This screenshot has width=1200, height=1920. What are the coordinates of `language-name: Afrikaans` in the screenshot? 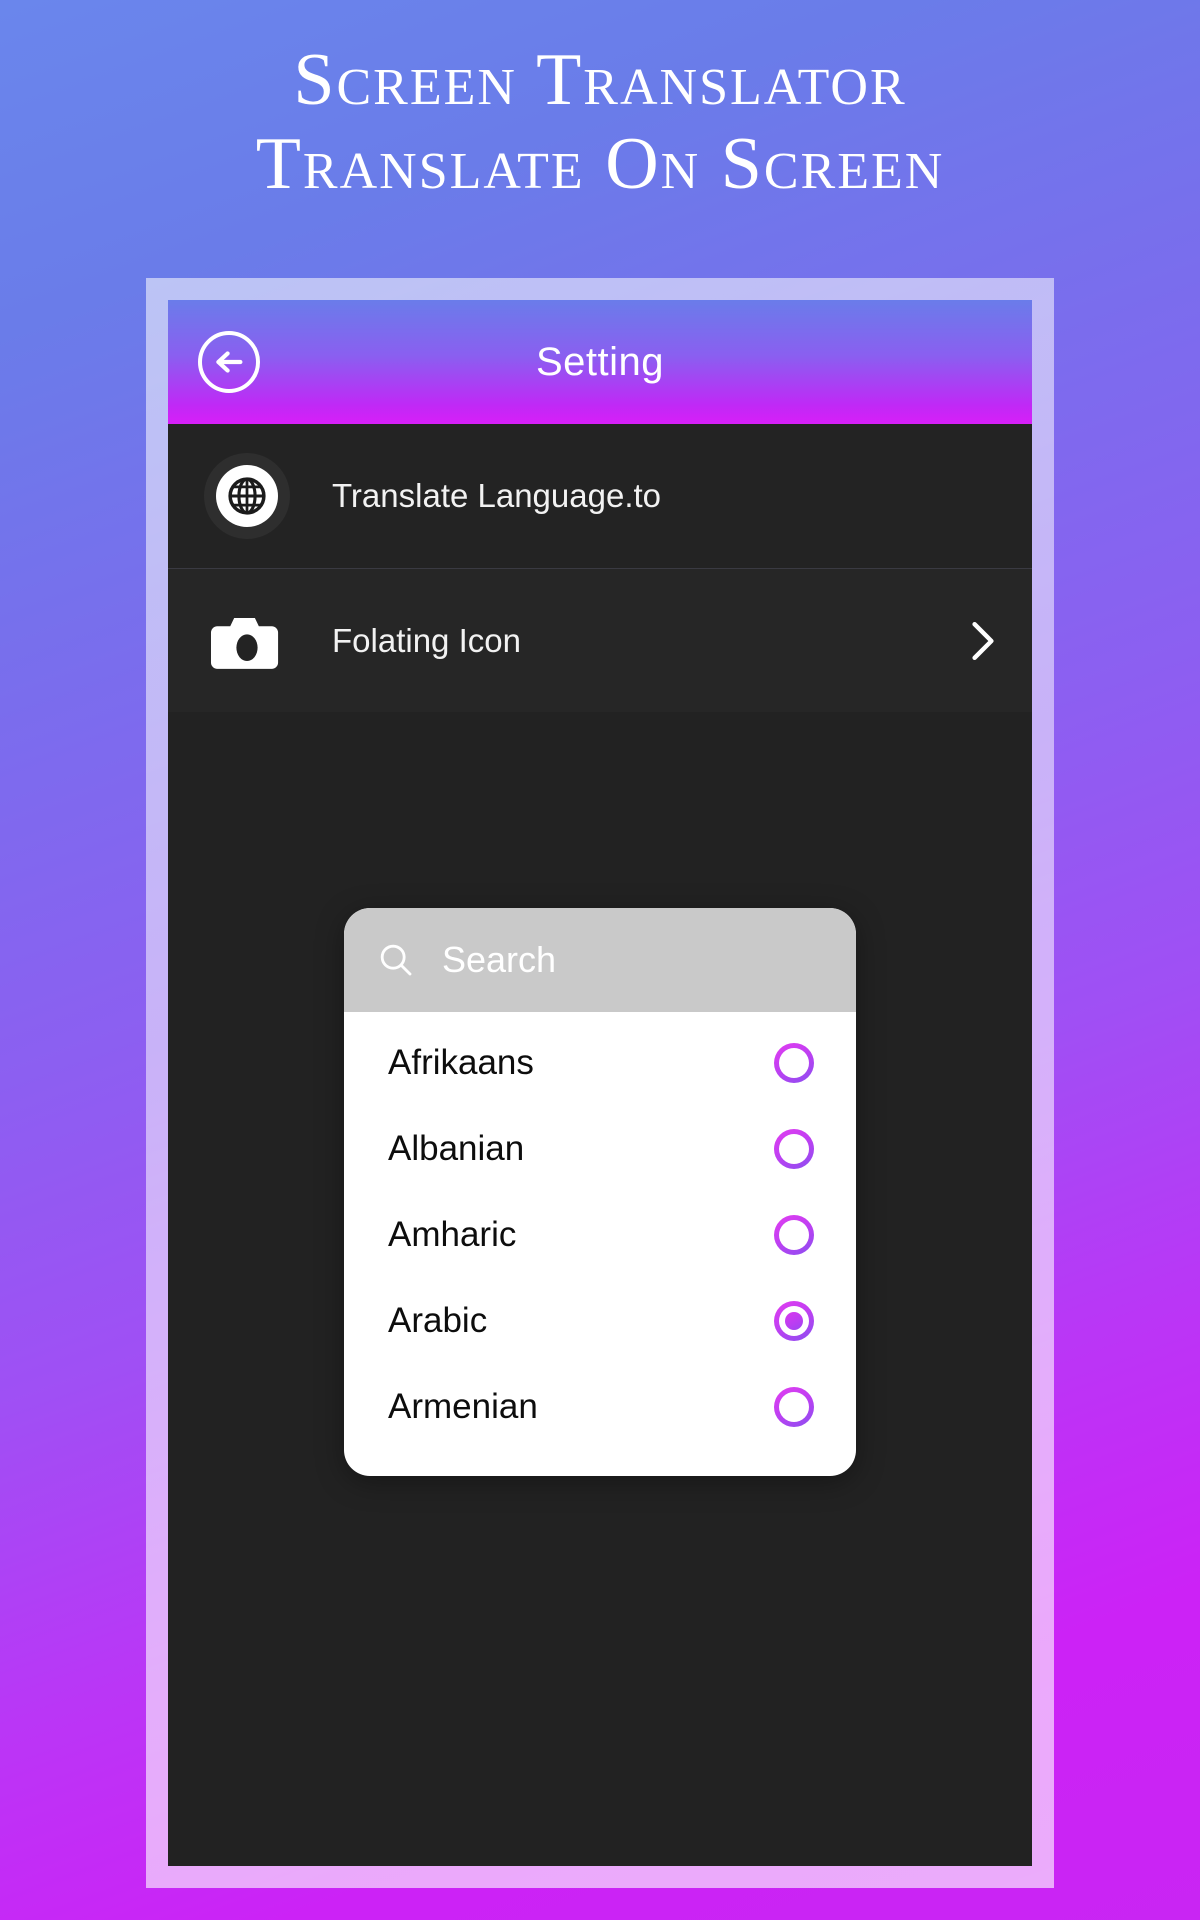 It's located at (461, 1062).